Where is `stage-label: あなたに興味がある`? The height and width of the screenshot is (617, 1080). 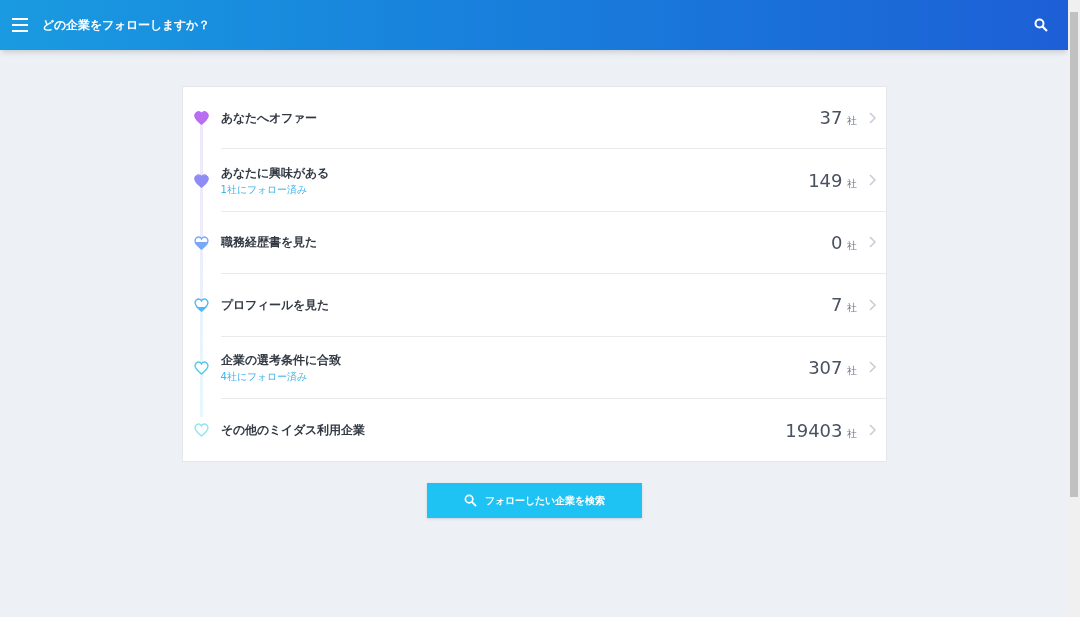 stage-label: あなたに興味がある is located at coordinates (275, 173).